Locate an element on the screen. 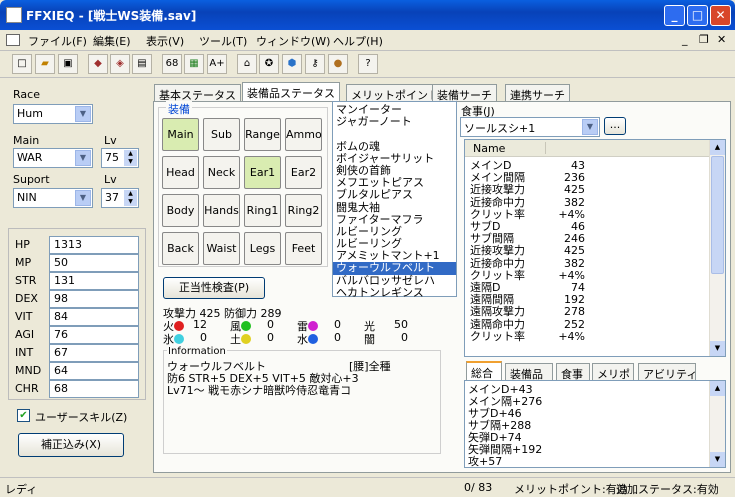 The image size is (735, 497). slot-ammo: Ammo is located at coordinates (303, 134).